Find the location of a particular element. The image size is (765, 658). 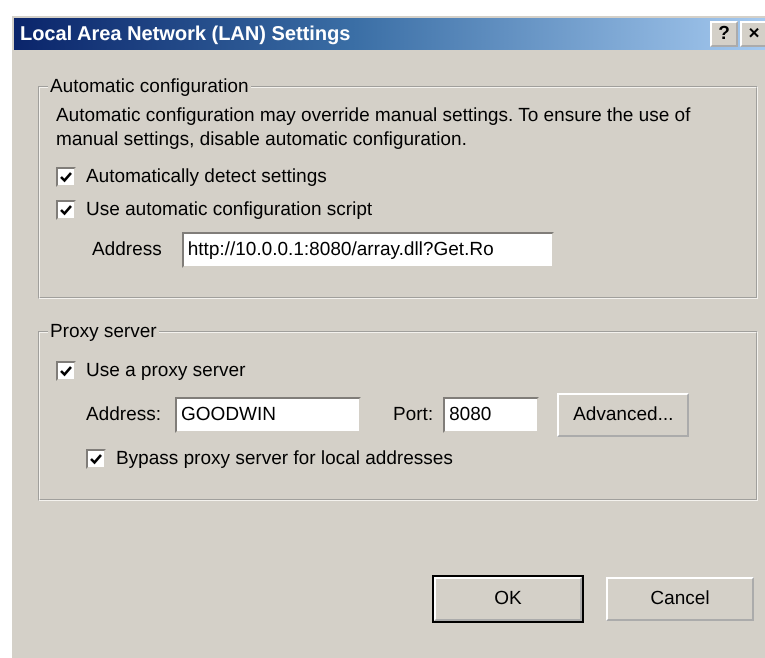

field-label: Address is located at coordinates (127, 250).